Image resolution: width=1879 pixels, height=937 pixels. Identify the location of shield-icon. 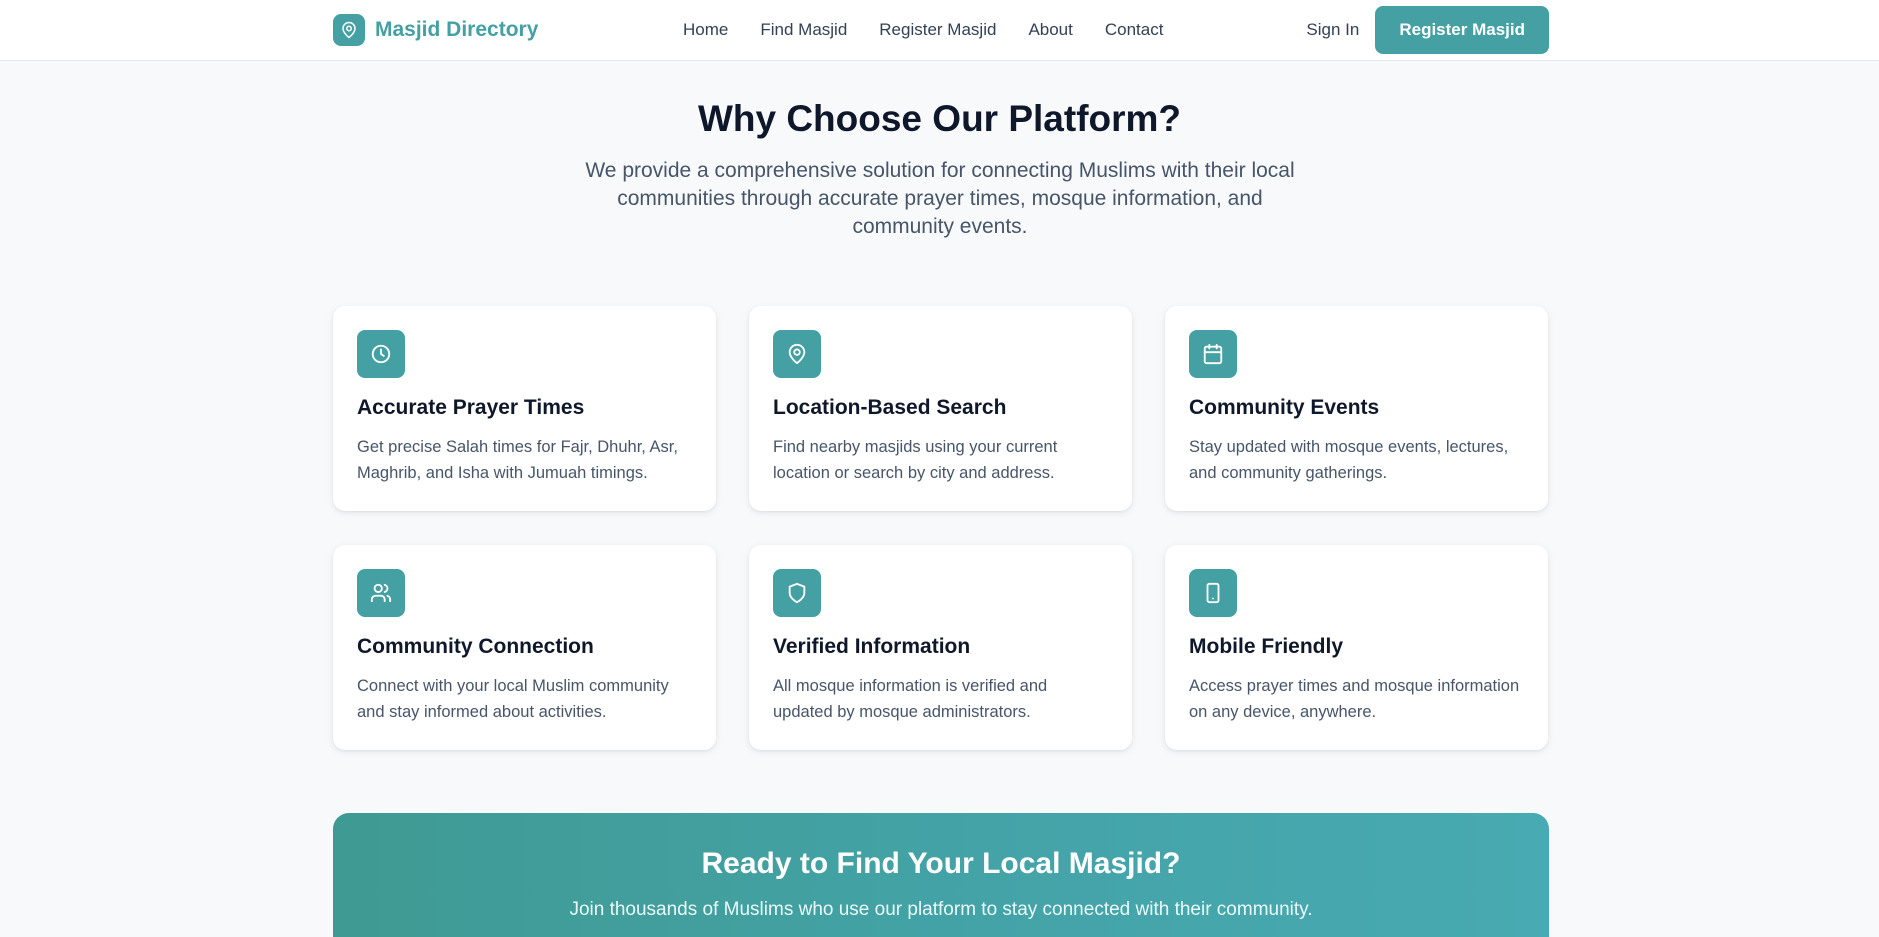
(797, 593).